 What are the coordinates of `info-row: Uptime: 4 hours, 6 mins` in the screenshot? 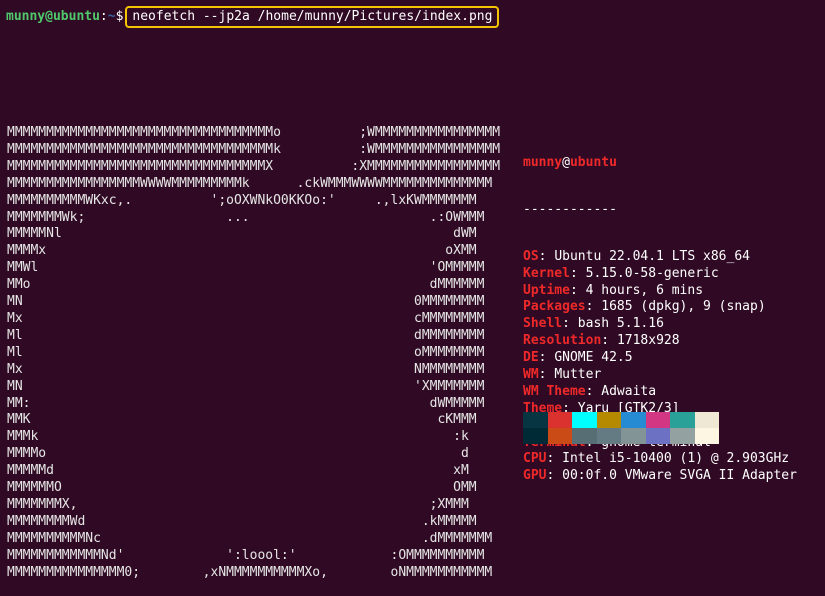 It's located at (660, 291).